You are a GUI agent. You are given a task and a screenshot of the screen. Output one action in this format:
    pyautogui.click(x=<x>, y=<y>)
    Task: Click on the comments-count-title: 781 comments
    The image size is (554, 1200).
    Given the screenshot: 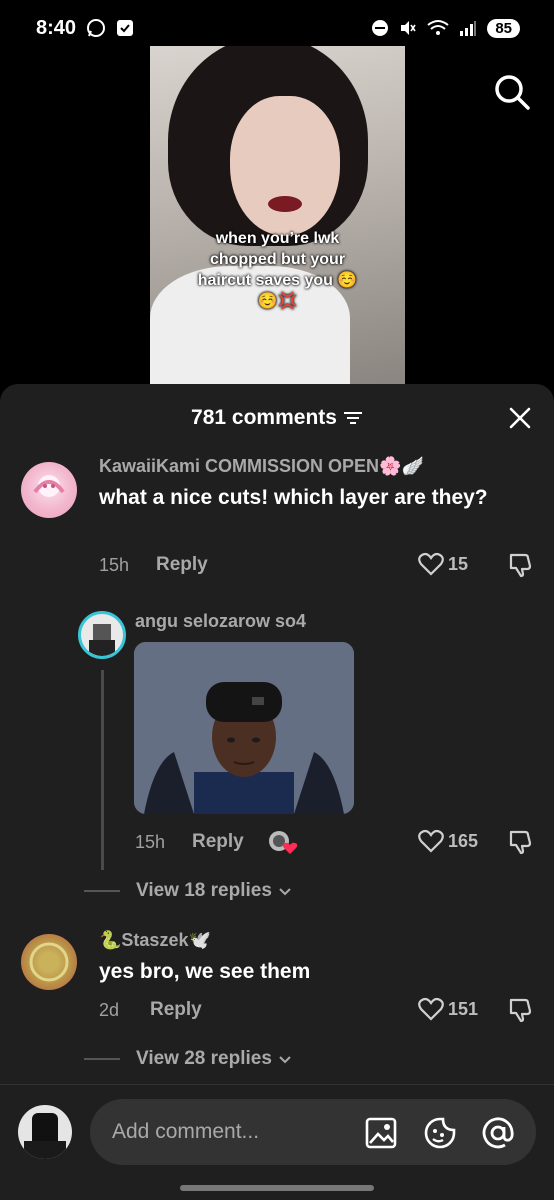 What is the action you would take?
    pyautogui.click(x=277, y=418)
    